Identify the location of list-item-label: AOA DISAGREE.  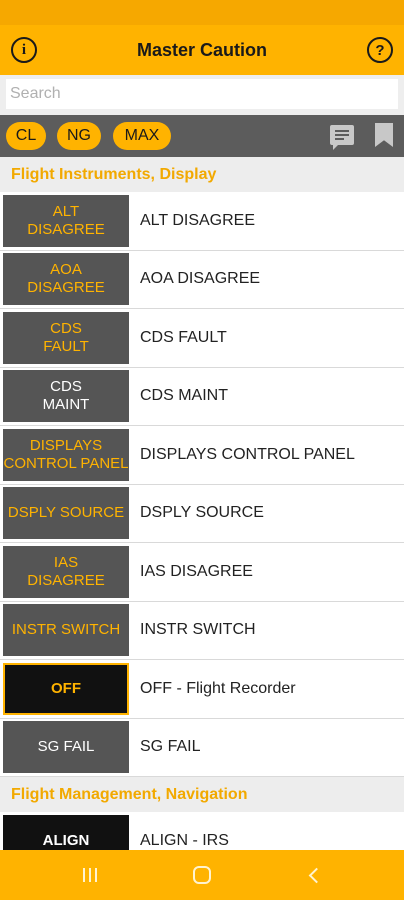
(200, 279).